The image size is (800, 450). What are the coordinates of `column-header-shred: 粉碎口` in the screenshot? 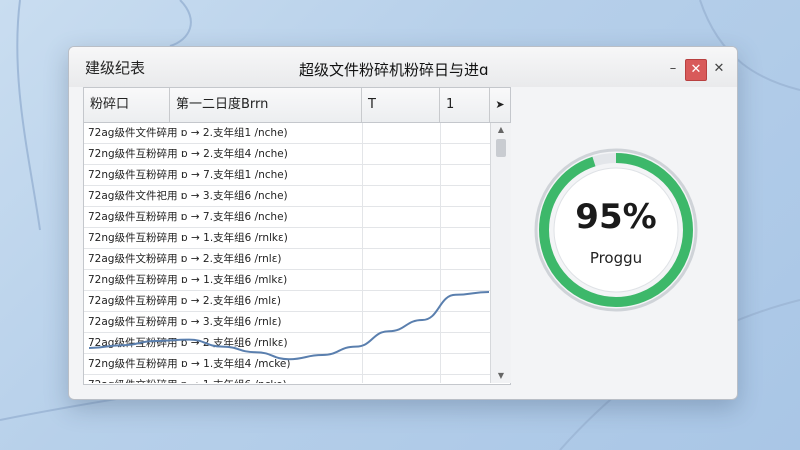 It's located at (127, 105).